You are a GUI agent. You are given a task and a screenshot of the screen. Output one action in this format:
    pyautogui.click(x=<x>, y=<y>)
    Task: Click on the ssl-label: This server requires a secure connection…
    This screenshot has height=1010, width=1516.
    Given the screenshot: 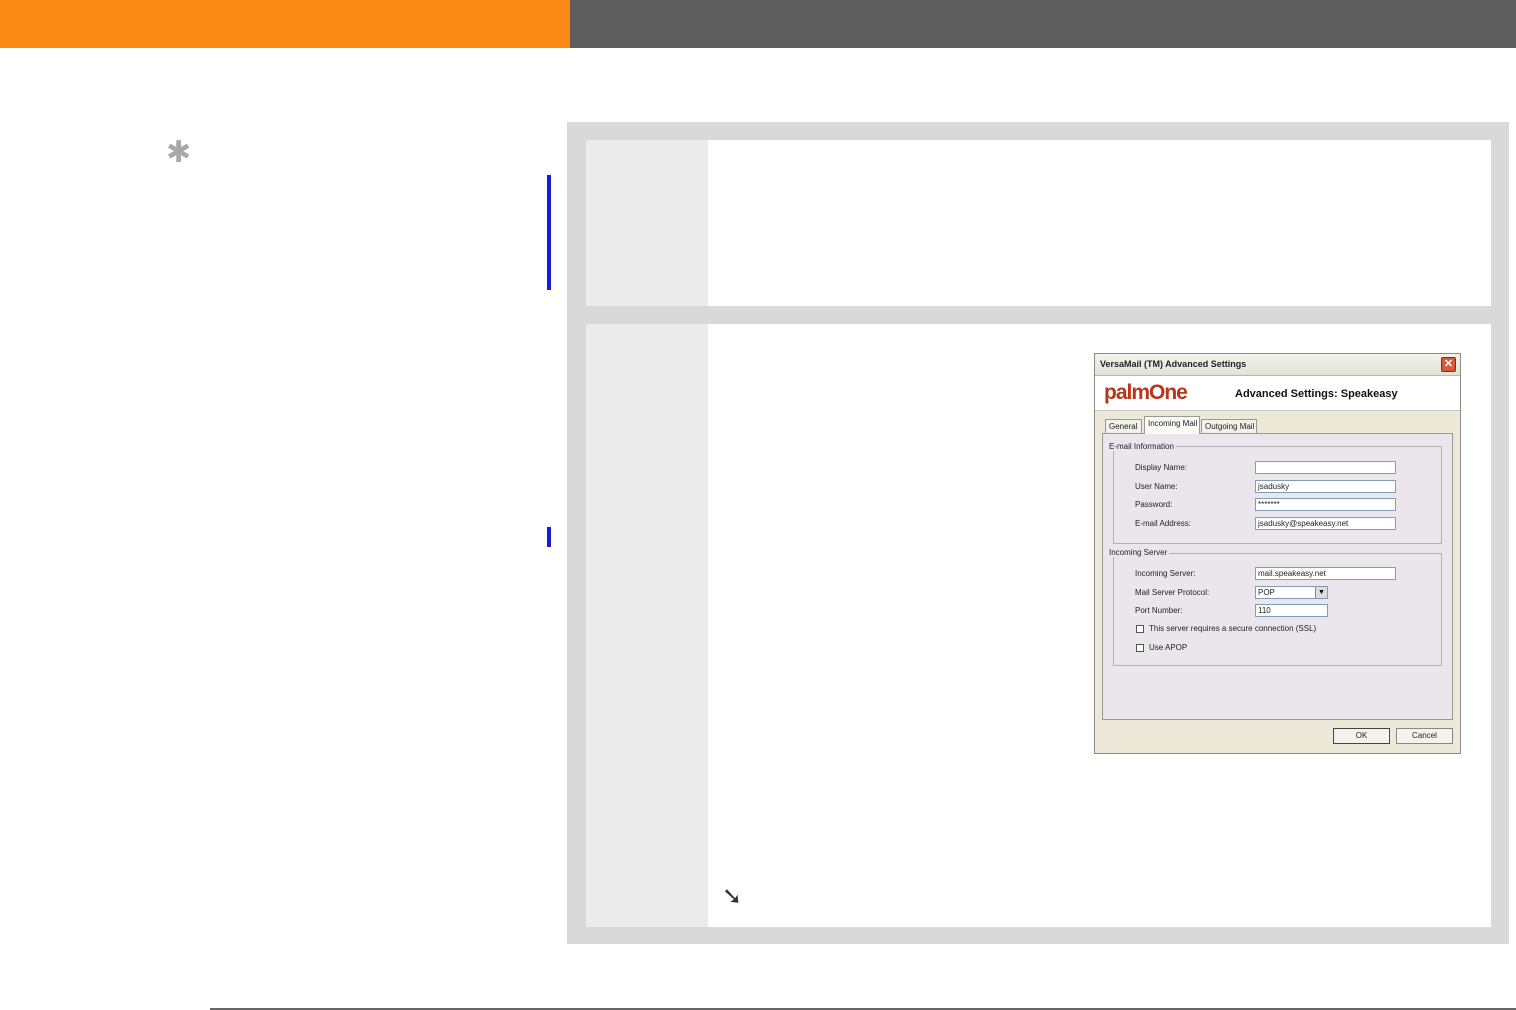 What is the action you would take?
    pyautogui.click(x=1233, y=628)
    